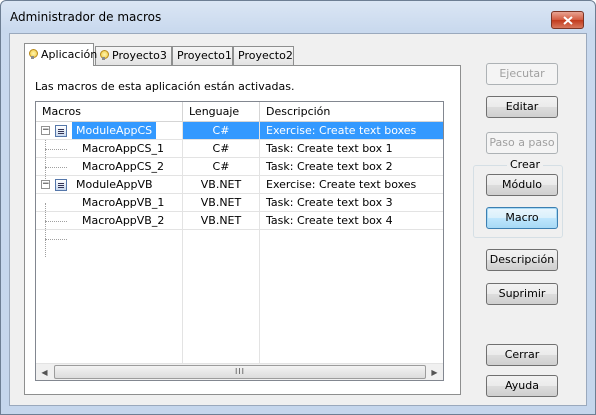 This screenshot has height=415, width=596. Describe the element at coordinates (351, 167) in the screenshot. I see `macro-description: Task: Create text box 2` at that location.